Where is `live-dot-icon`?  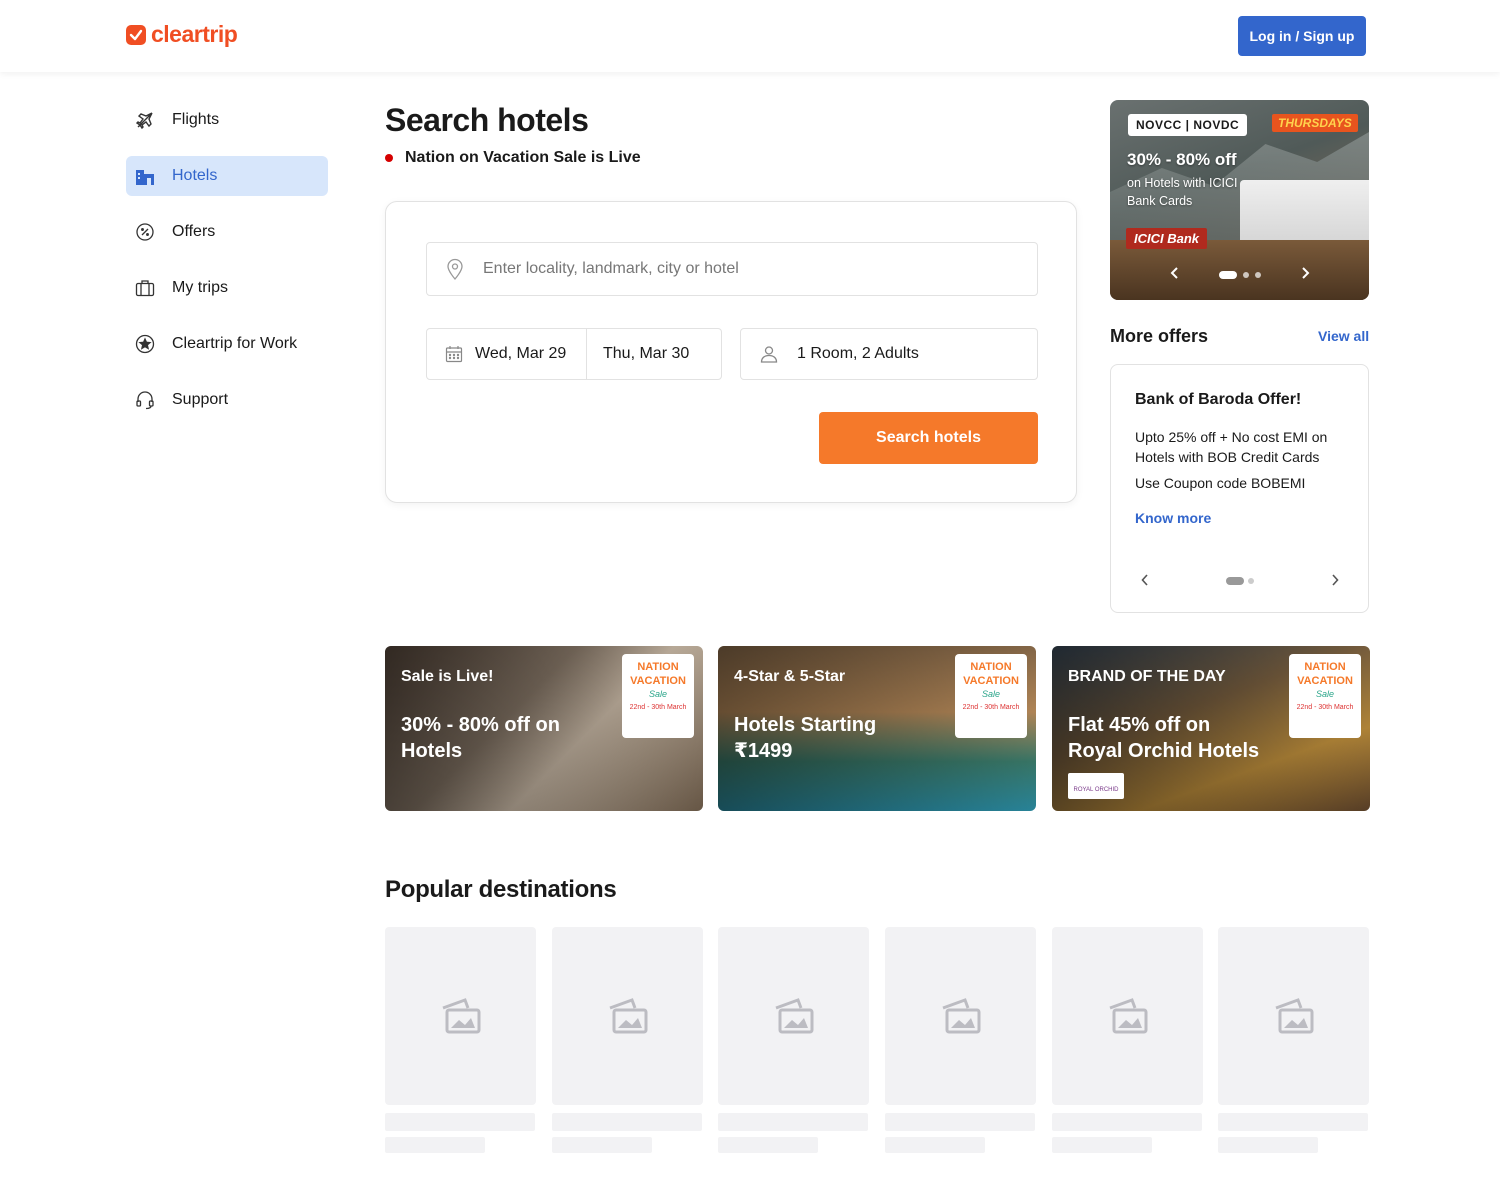 live-dot-icon is located at coordinates (389, 158).